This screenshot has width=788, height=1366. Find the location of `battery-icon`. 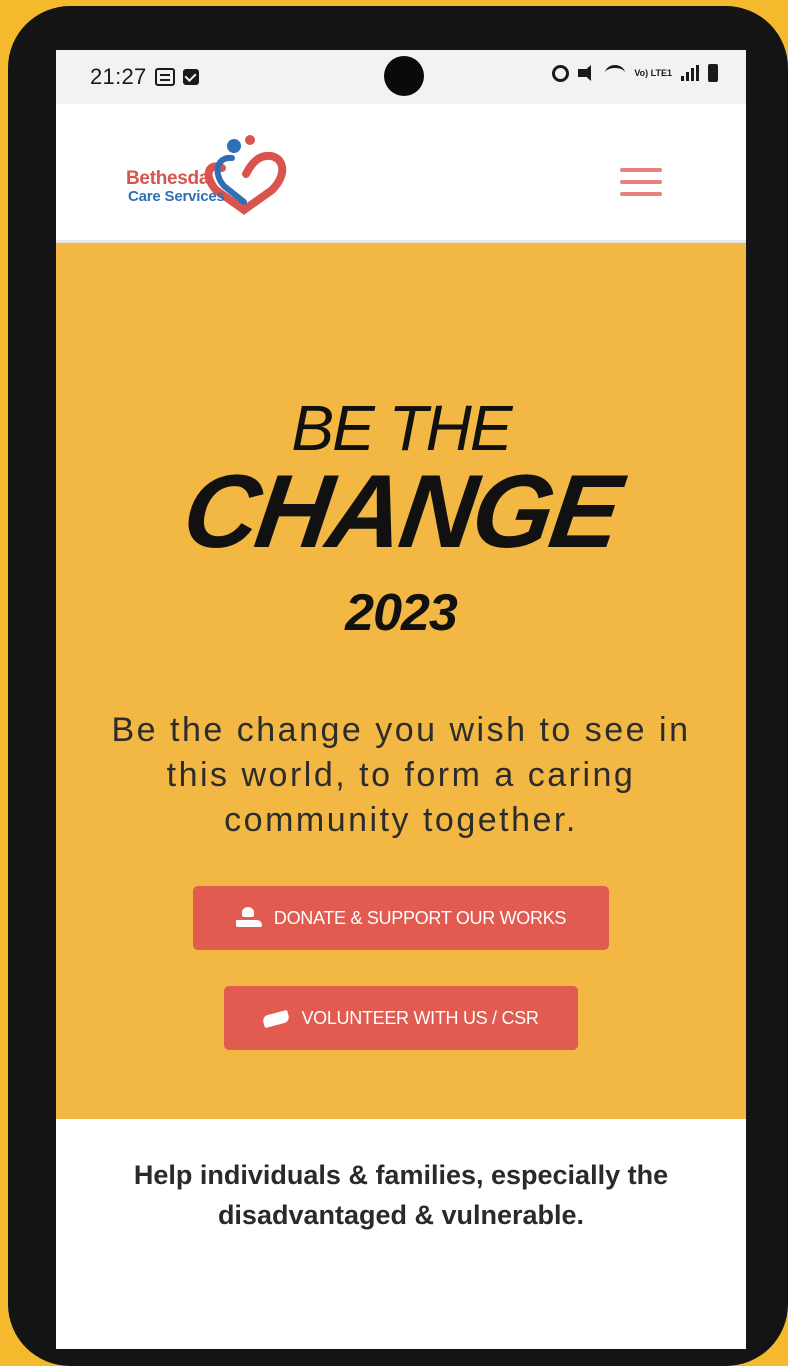

battery-icon is located at coordinates (713, 73).